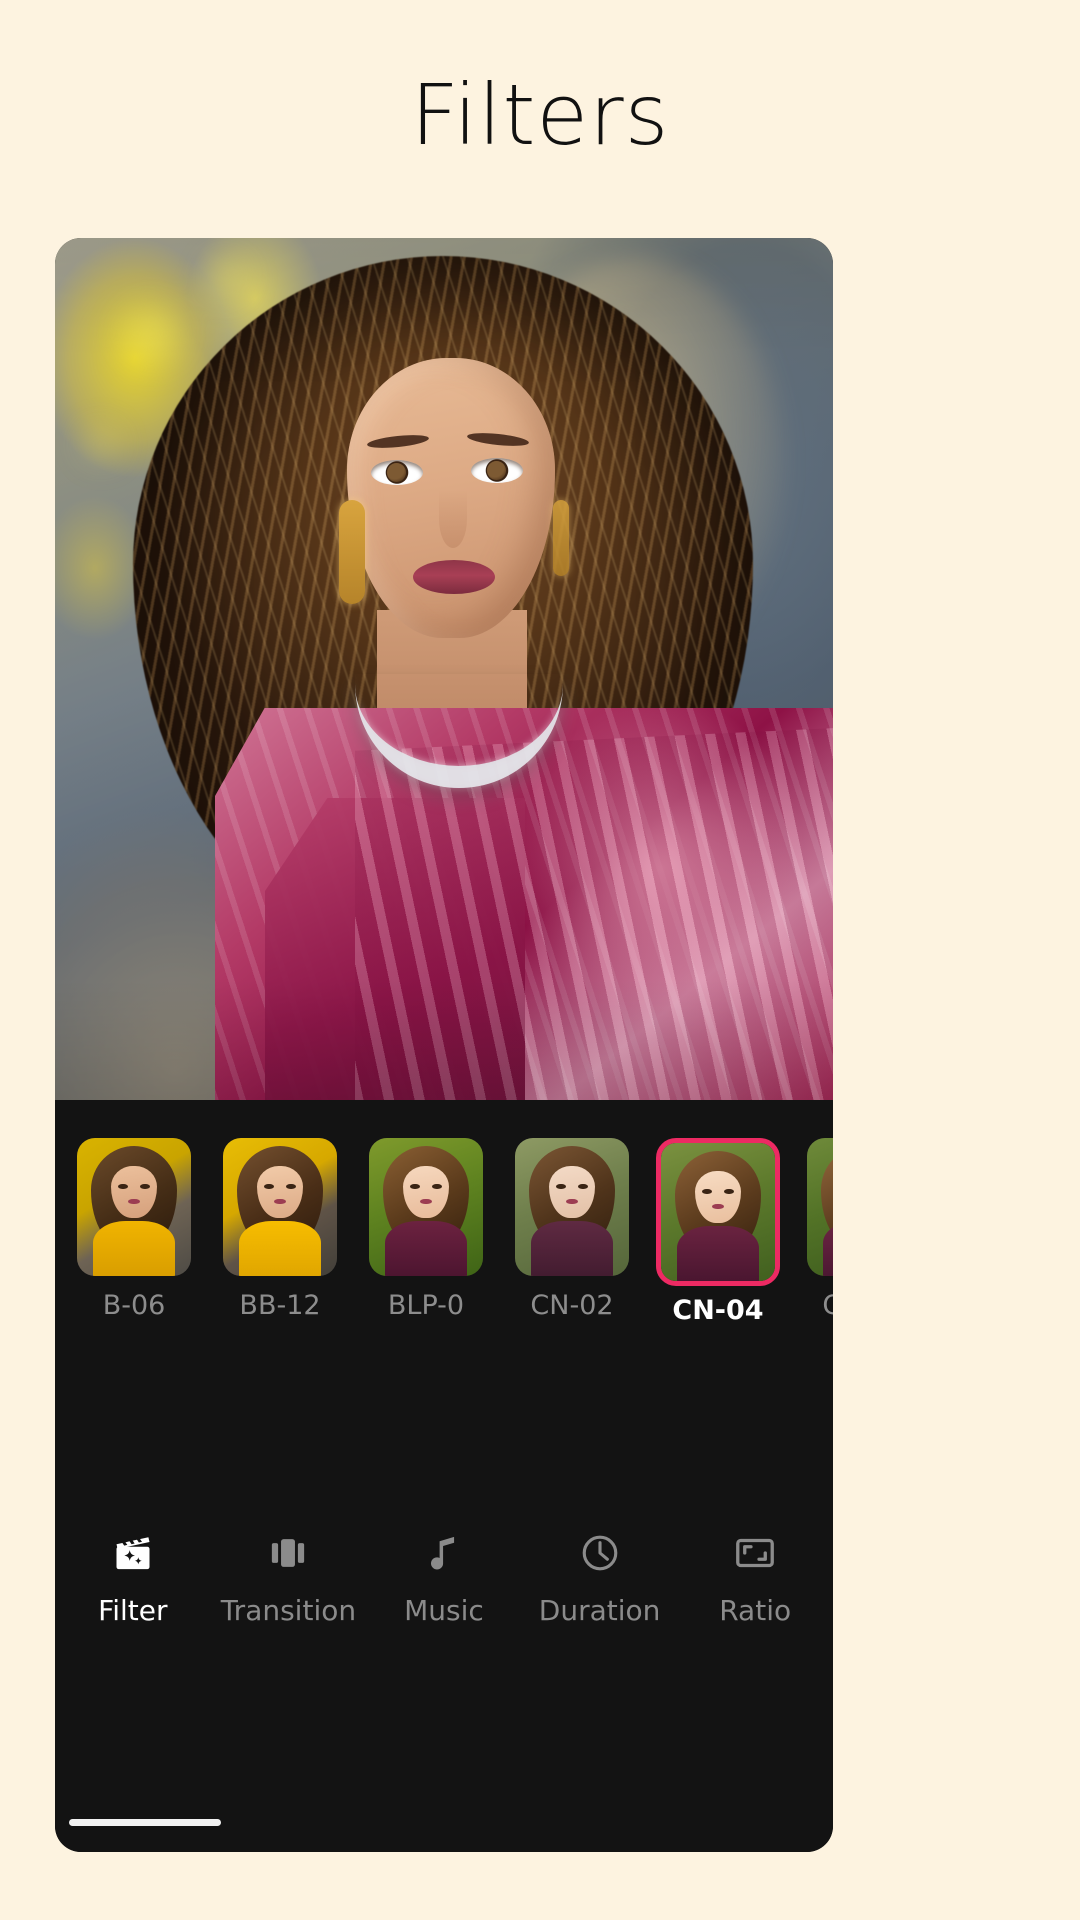 The image size is (1080, 1920). What do you see at coordinates (600, 1578) in the screenshot?
I see `tab-duration: Duration` at bounding box center [600, 1578].